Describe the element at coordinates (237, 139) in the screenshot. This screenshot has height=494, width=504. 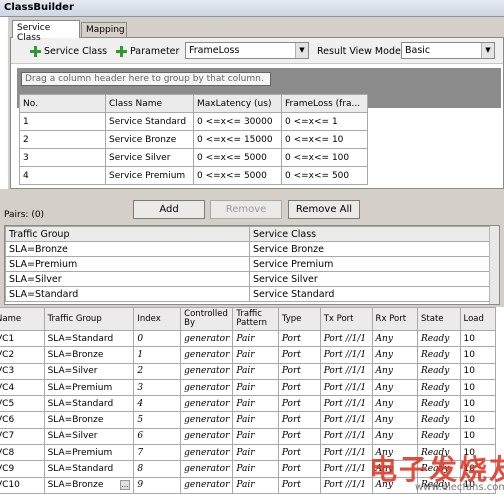
I see `table-cell: 0 <=x<= 15000` at that location.